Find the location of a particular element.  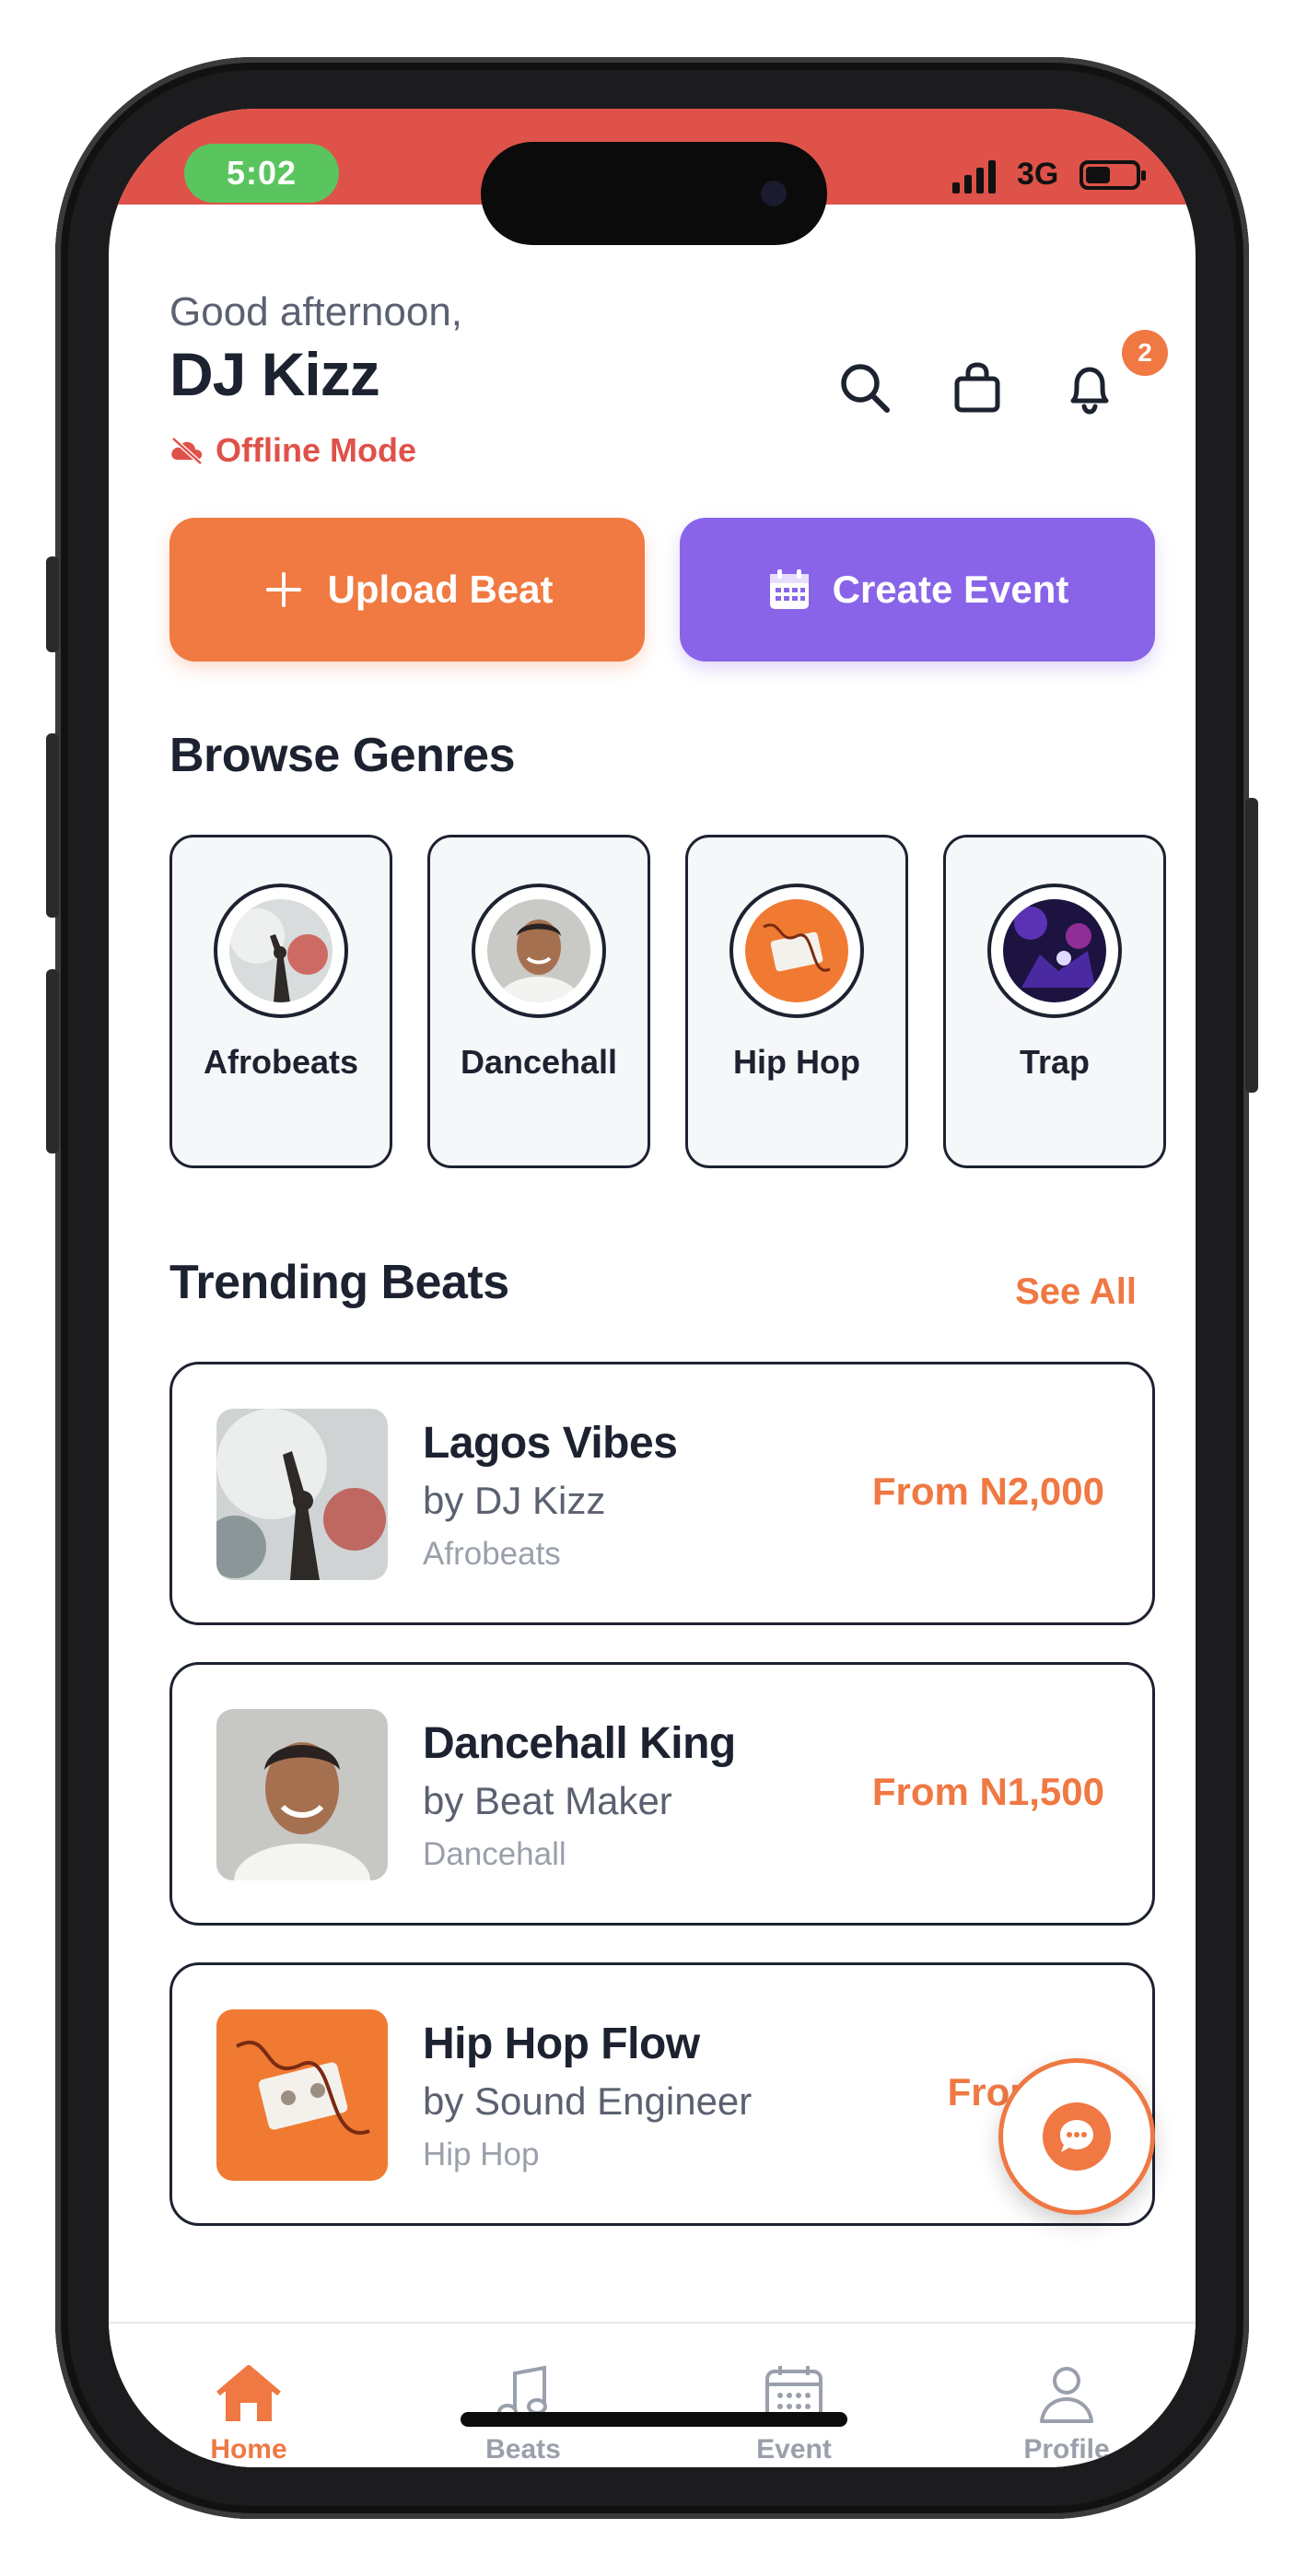

nav-label: Event is located at coordinates (794, 2449).